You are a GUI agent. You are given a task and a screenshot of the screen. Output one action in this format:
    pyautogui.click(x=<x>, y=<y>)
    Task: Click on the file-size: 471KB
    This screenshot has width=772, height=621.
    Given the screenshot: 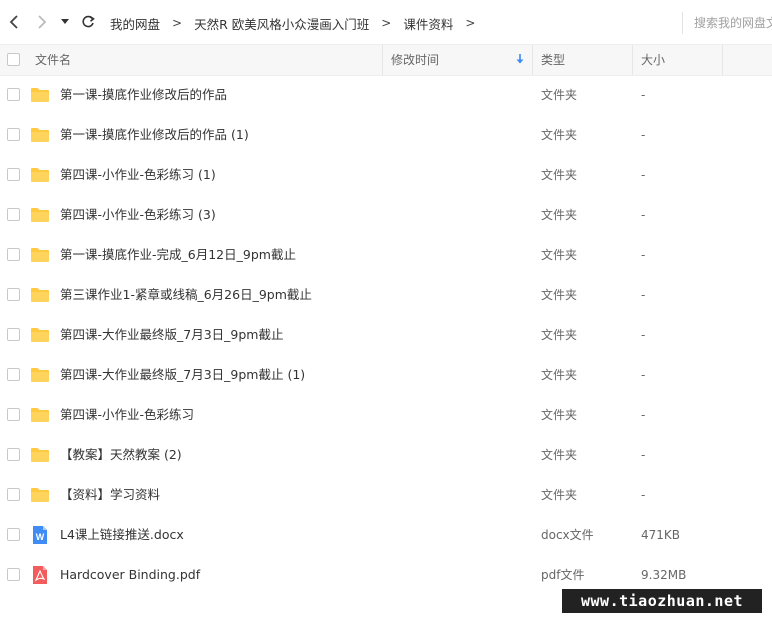 What is the action you would take?
    pyautogui.click(x=661, y=535)
    